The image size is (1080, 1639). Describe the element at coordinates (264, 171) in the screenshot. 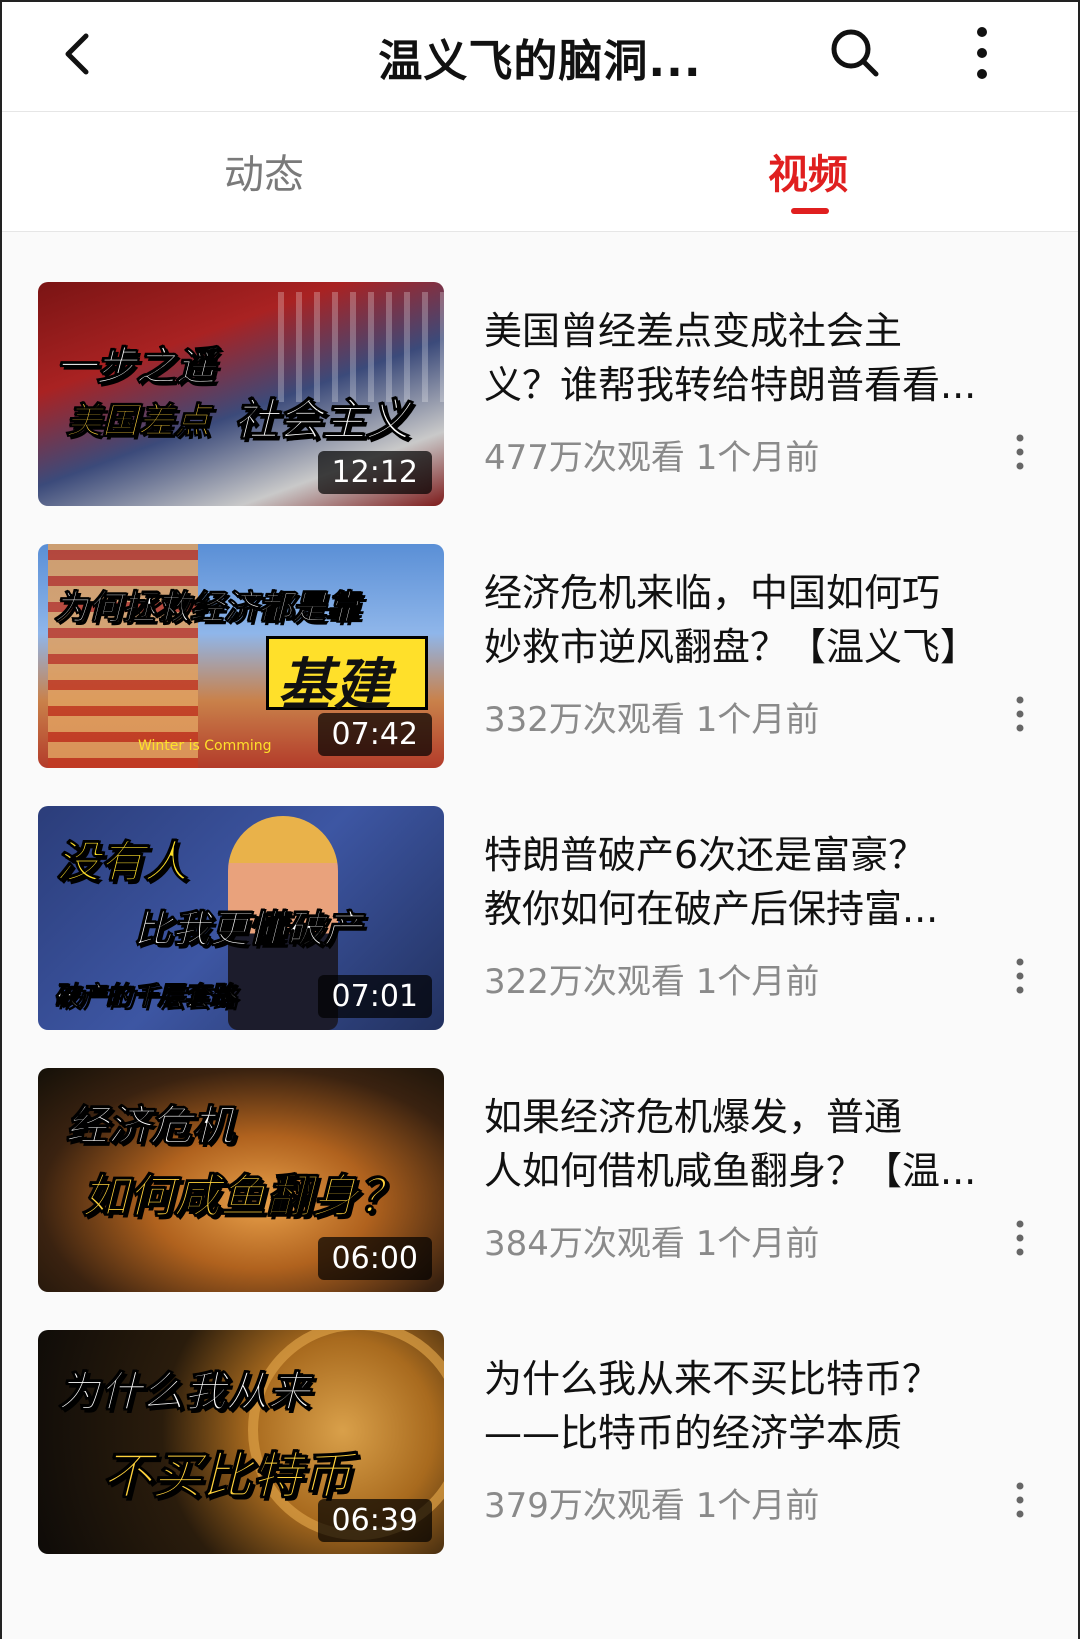

I see `tab-dynamic: 动态` at that location.